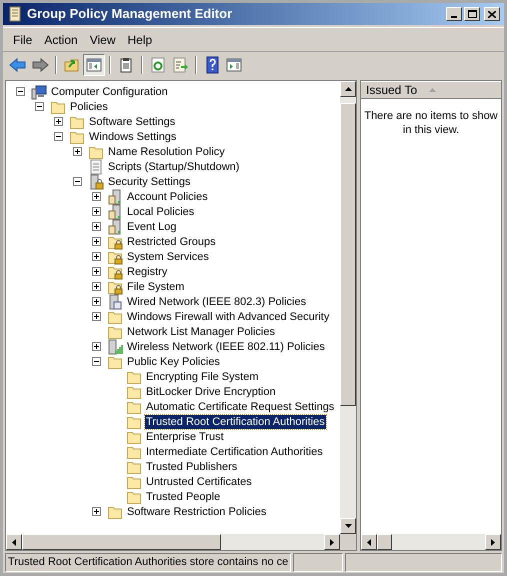  What do you see at coordinates (133, 137) in the screenshot?
I see `tree-item: Windows Settings` at bounding box center [133, 137].